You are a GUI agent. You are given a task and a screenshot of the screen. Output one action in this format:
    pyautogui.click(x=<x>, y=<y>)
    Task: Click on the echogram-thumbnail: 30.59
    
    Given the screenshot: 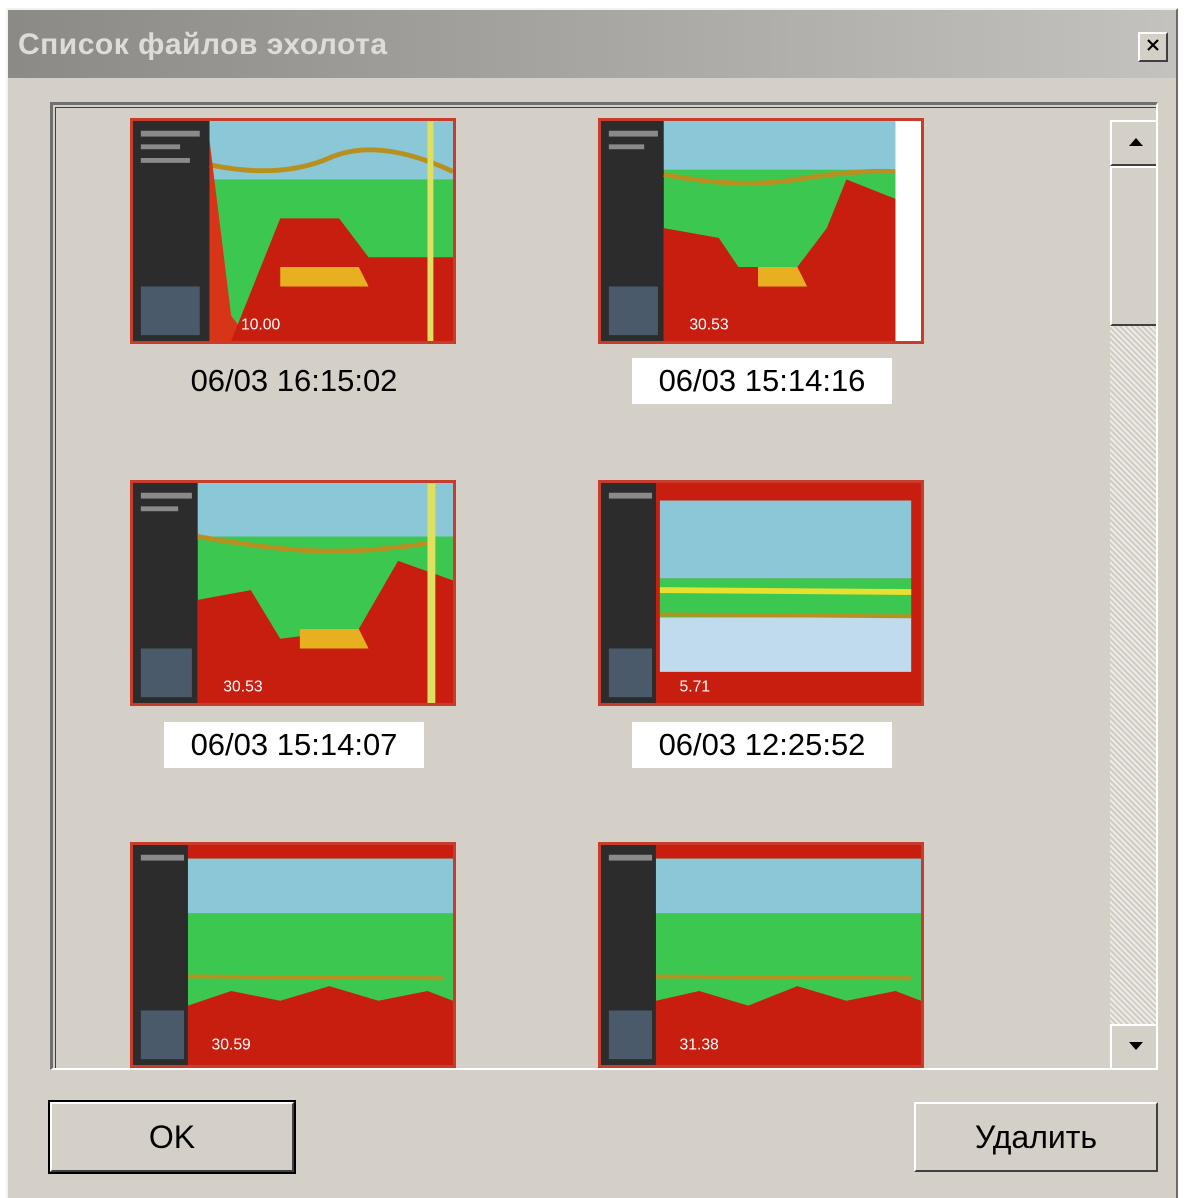 What is the action you would take?
    pyautogui.click(x=293, y=955)
    